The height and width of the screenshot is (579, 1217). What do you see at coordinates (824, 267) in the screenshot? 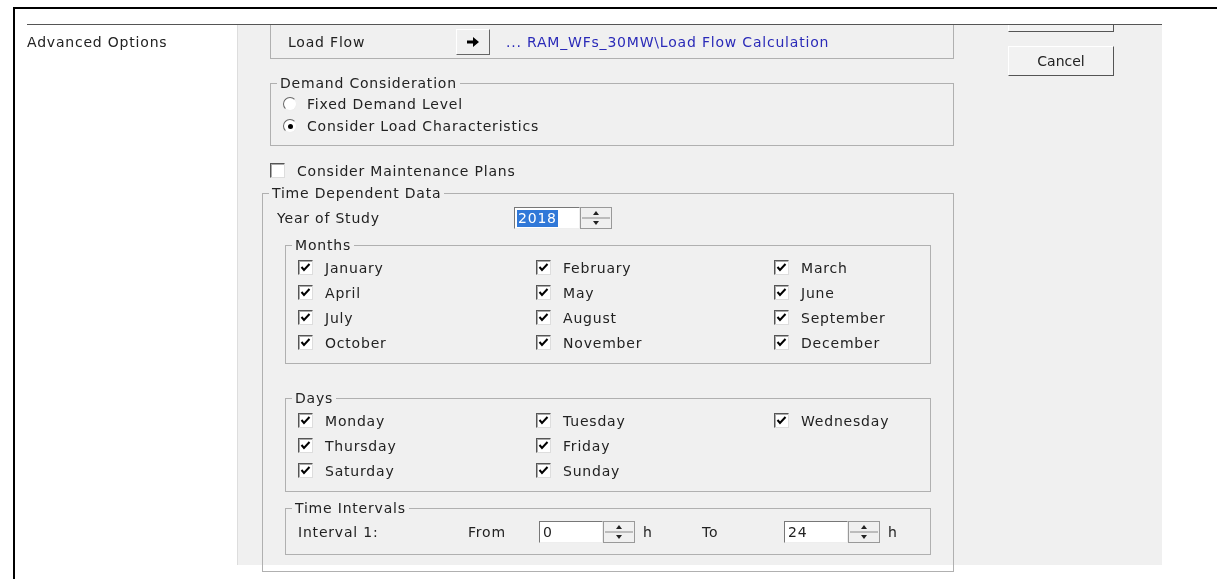
I see `checkbox-label: March` at bounding box center [824, 267].